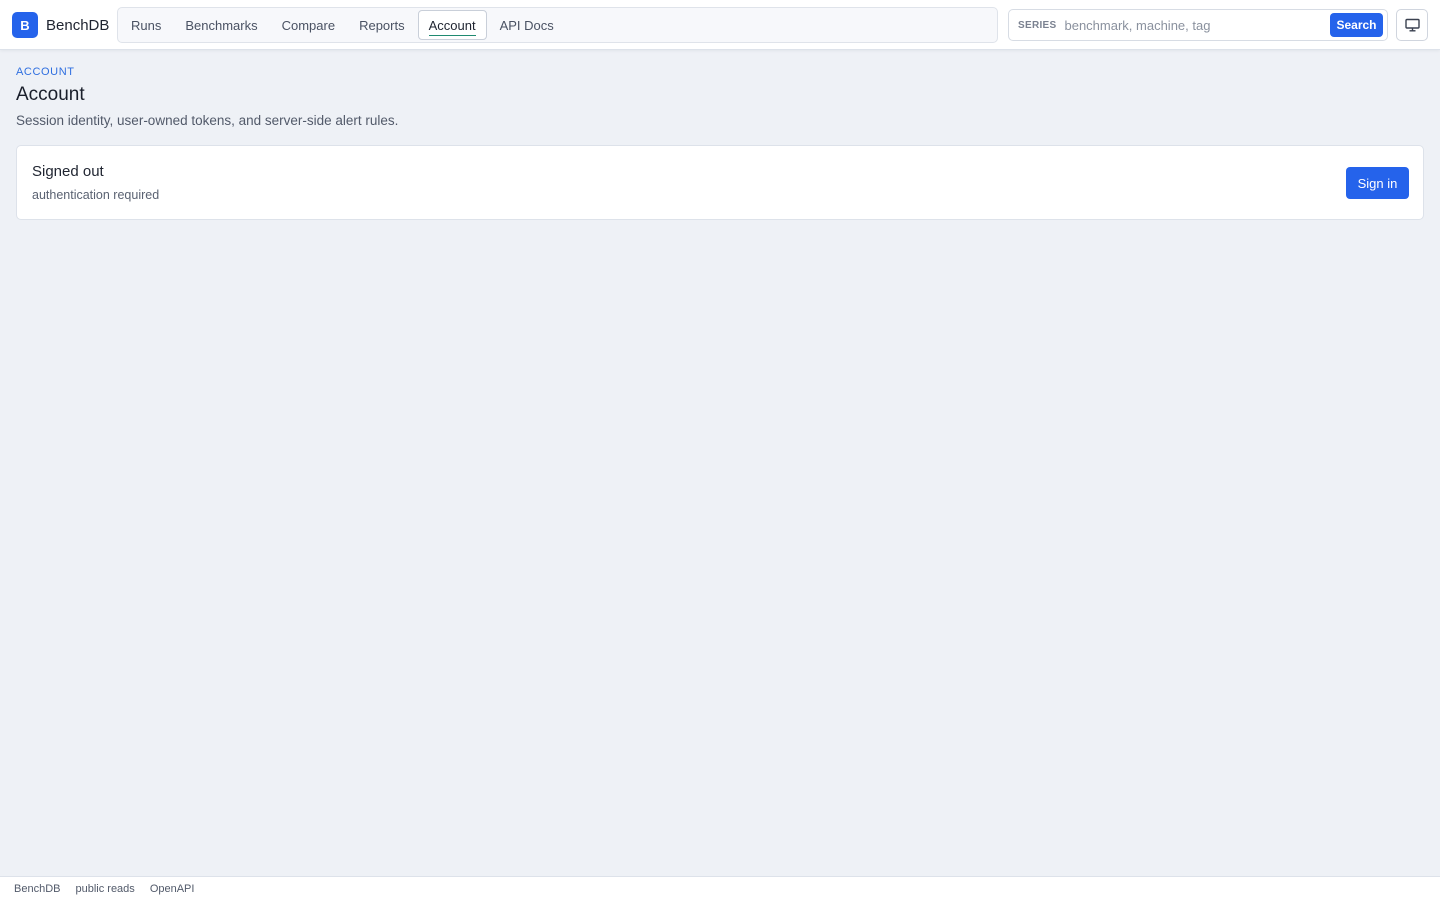 This screenshot has height=900, width=1440. Describe the element at coordinates (452, 25) in the screenshot. I see `nav-account: Account` at that location.